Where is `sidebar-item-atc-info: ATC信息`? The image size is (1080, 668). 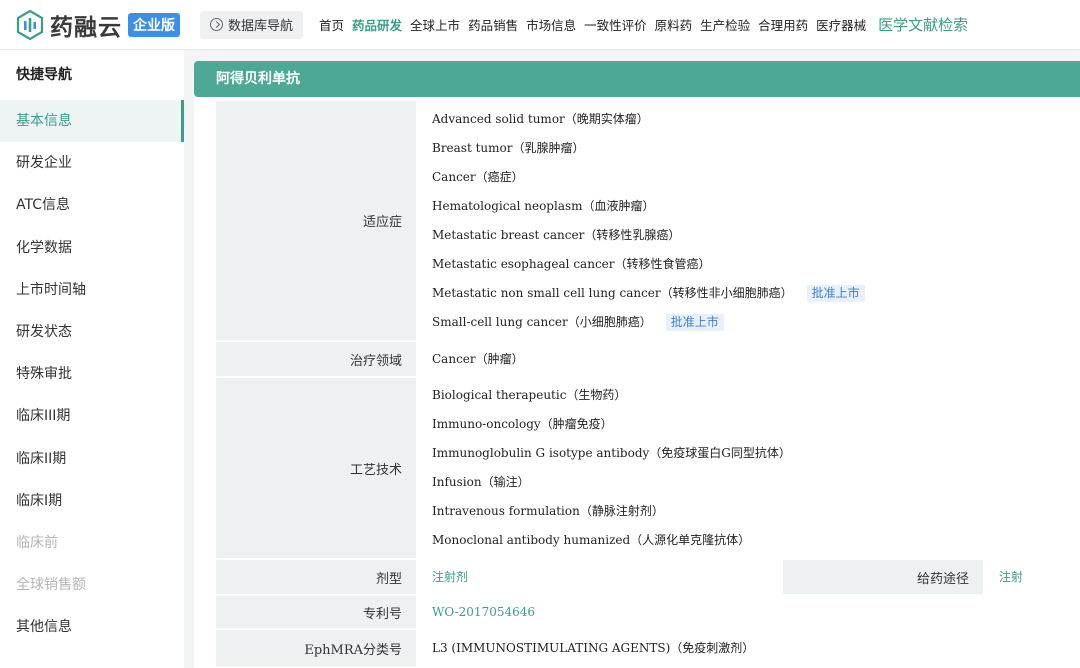
sidebar-item-atc-info: ATC信息 is located at coordinates (92, 205).